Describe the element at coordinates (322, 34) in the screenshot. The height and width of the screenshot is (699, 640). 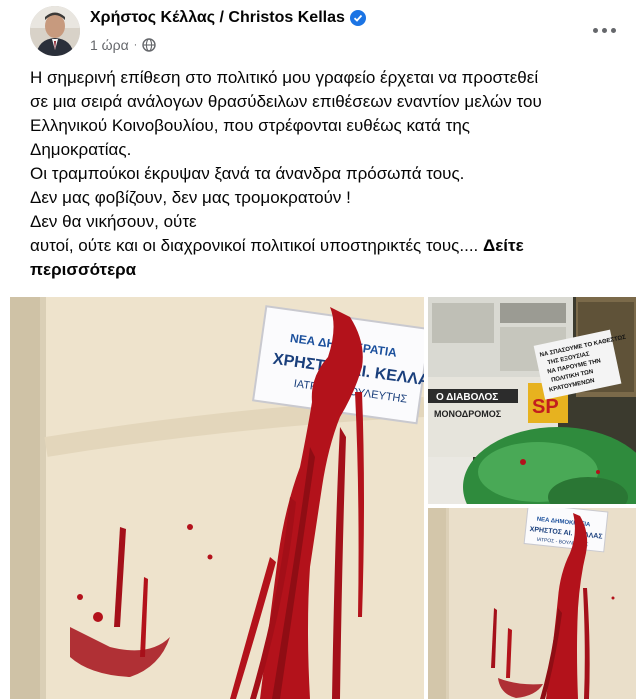
I see `post-header: Χρήστος Κέλλας / Christos Kellas 1 ώρα ·` at that location.